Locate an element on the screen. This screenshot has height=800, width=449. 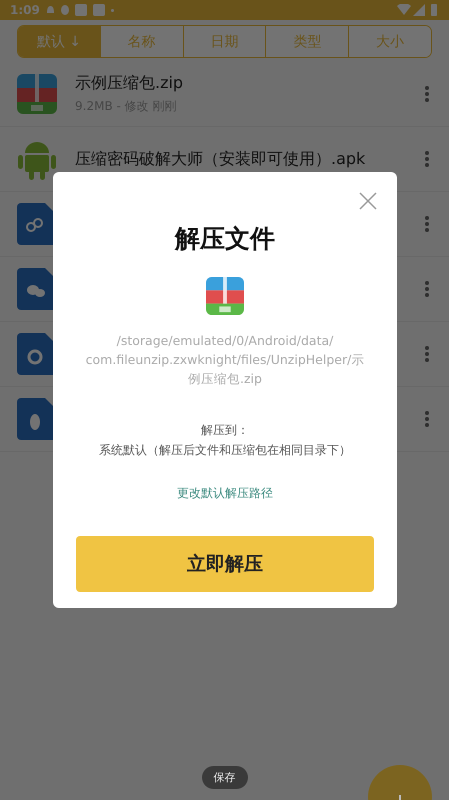
target-path: 系统默认（解压后文件和压缩包在相同目录下） is located at coordinates (225, 450).